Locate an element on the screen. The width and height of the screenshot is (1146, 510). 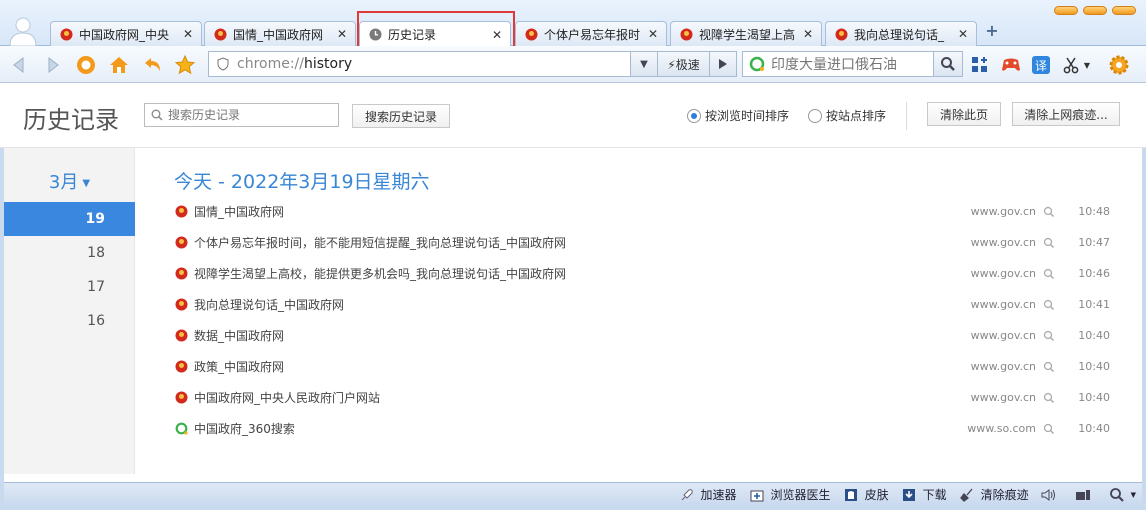
broom-icon is located at coordinates (967, 495).